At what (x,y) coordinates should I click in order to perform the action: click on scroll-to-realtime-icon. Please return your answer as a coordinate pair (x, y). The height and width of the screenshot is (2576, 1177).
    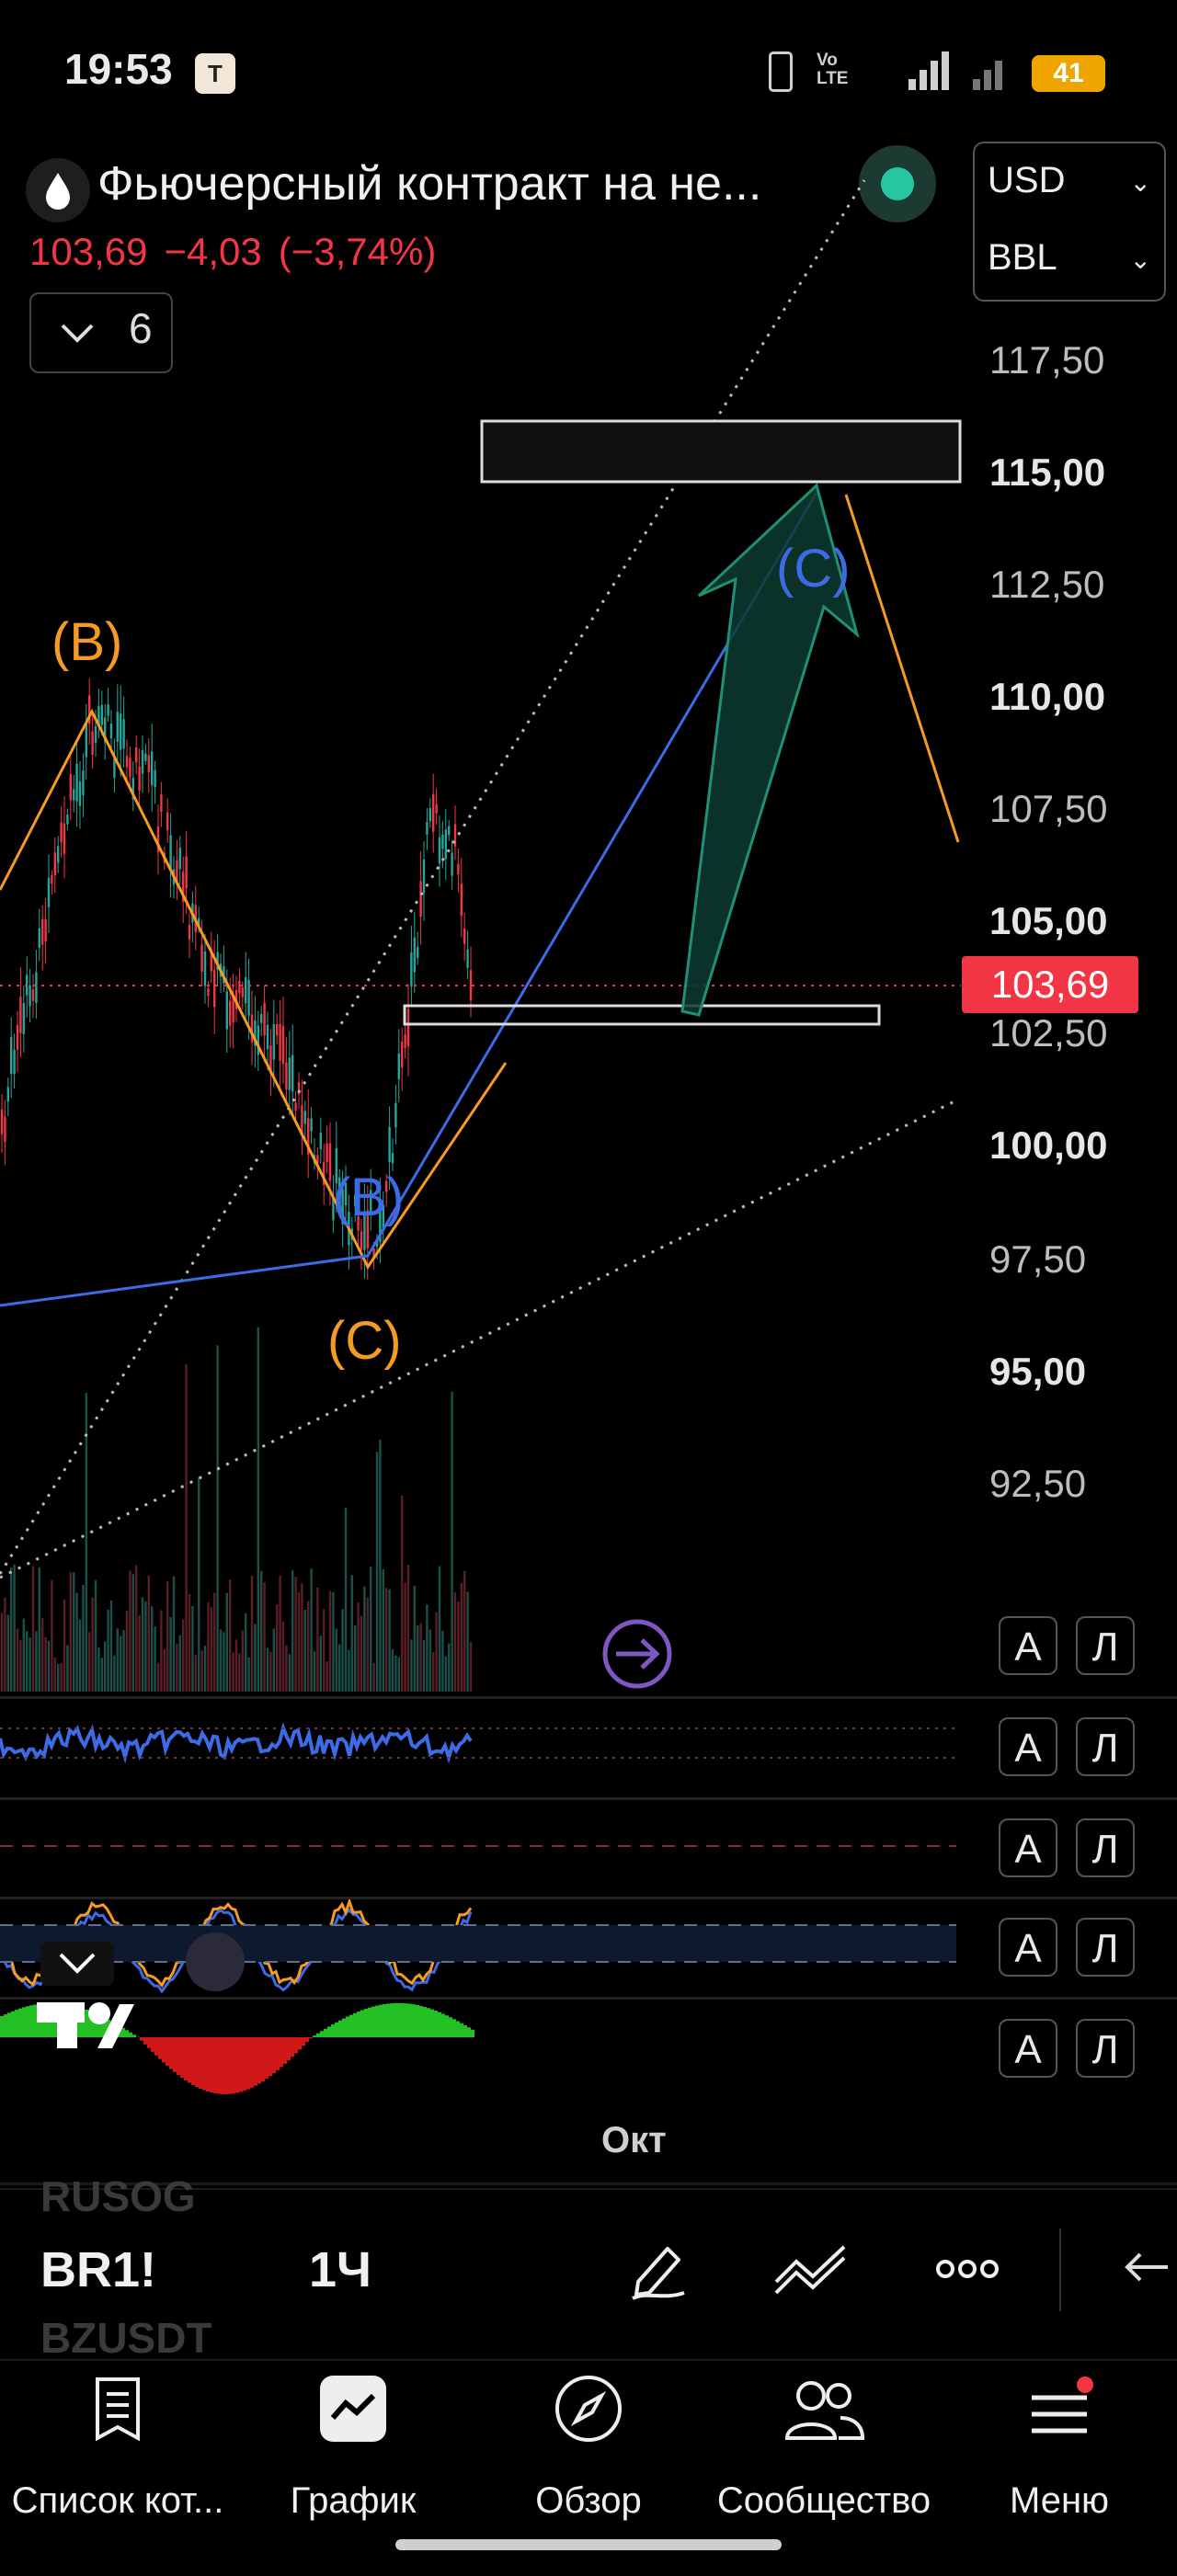
    Looking at the image, I should click on (637, 1654).